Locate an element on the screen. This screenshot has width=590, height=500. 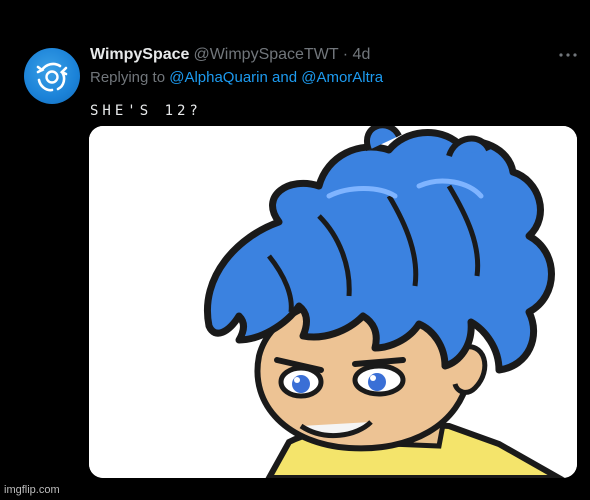
reply-conjunction: and is located at coordinates (285, 77).